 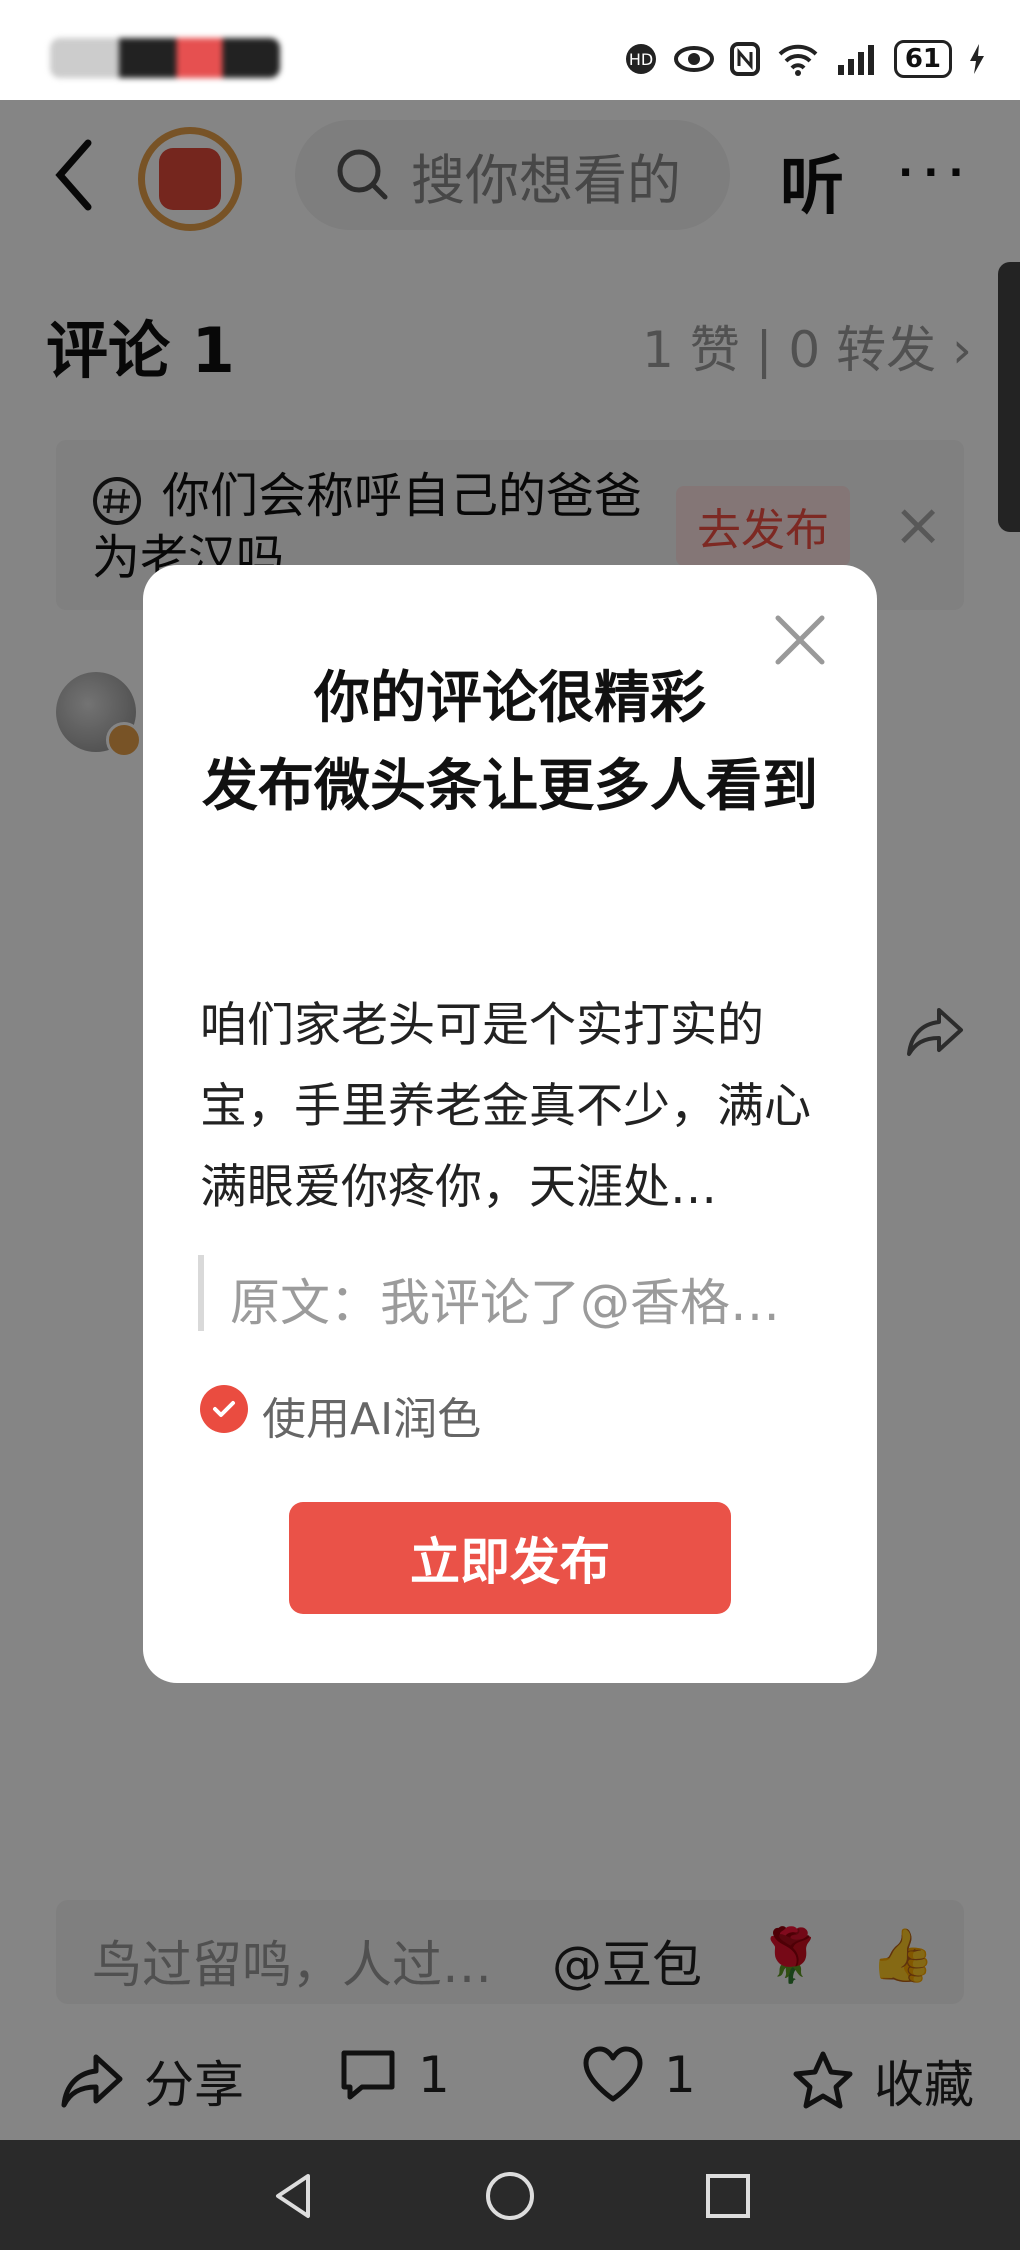 What do you see at coordinates (798, 60) in the screenshot?
I see `wifi-icon` at bounding box center [798, 60].